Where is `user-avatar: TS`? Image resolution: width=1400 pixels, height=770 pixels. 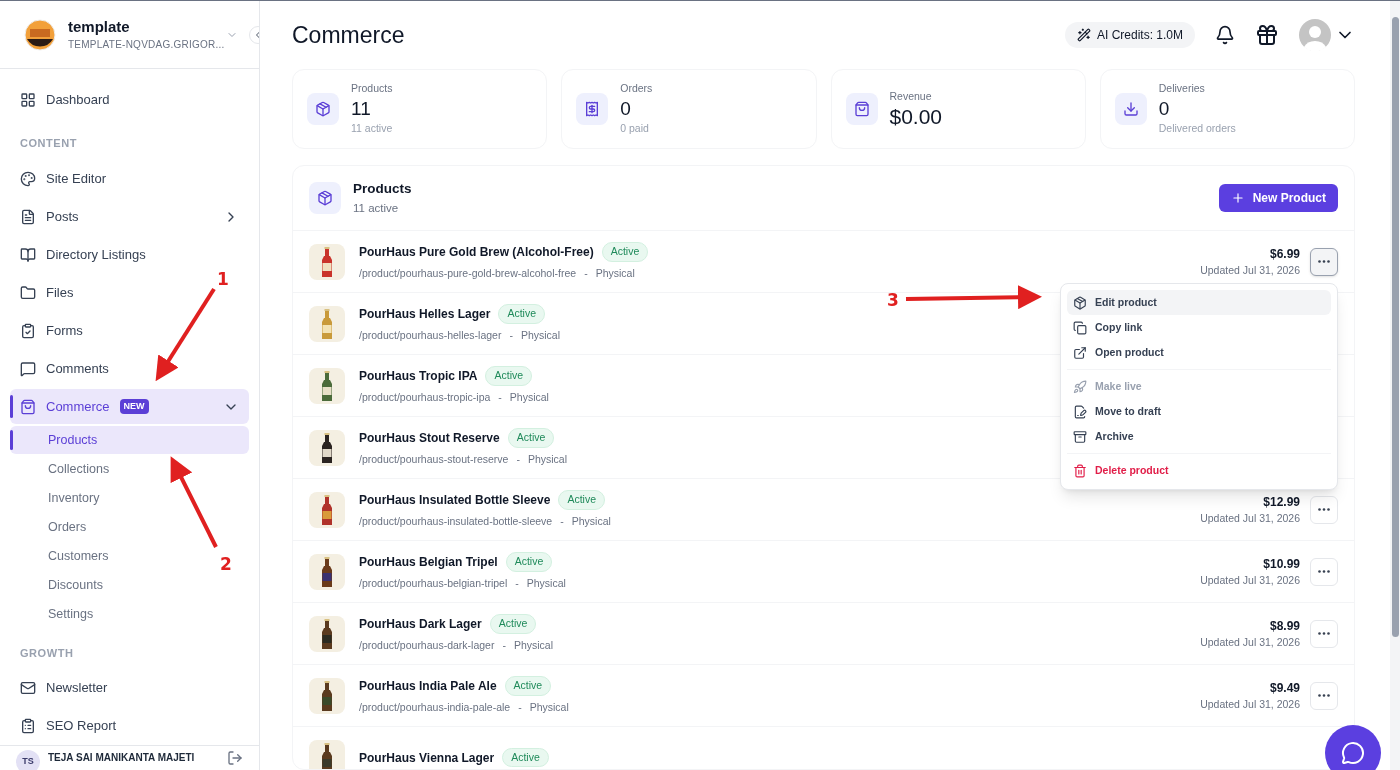
user-avatar: TS is located at coordinates (28, 760).